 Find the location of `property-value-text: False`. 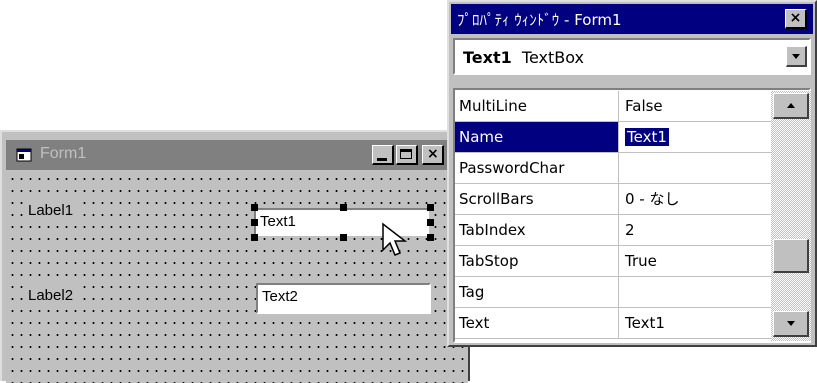

property-value-text: False is located at coordinates (644, 106).